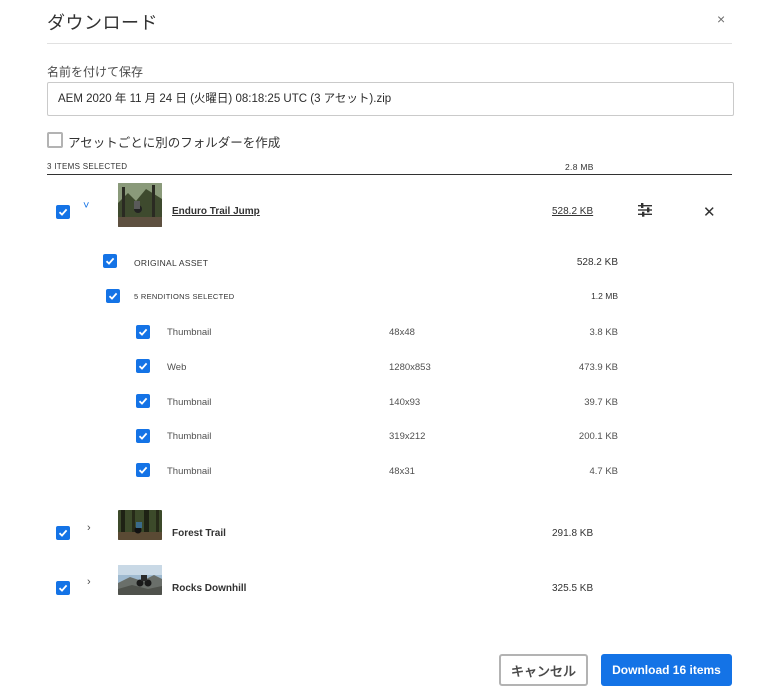  Describe the element at coordinates (543, 670) in the screenshot. I see `cancel-button: キャンセル` at that location.